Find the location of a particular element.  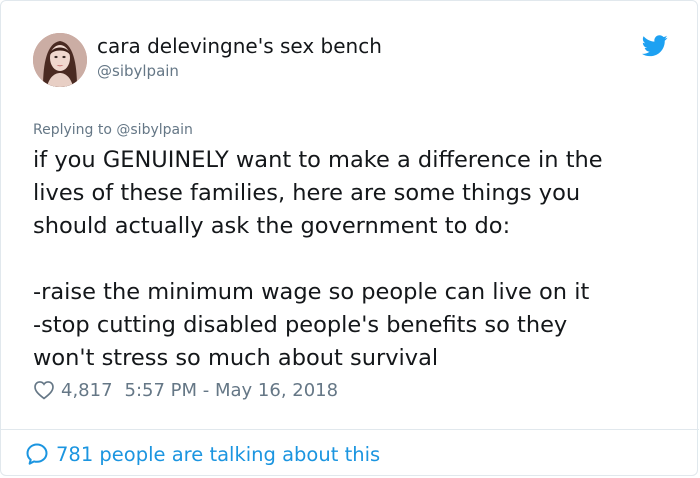

speech-bubble-icon is located at coordinates (37, 454).